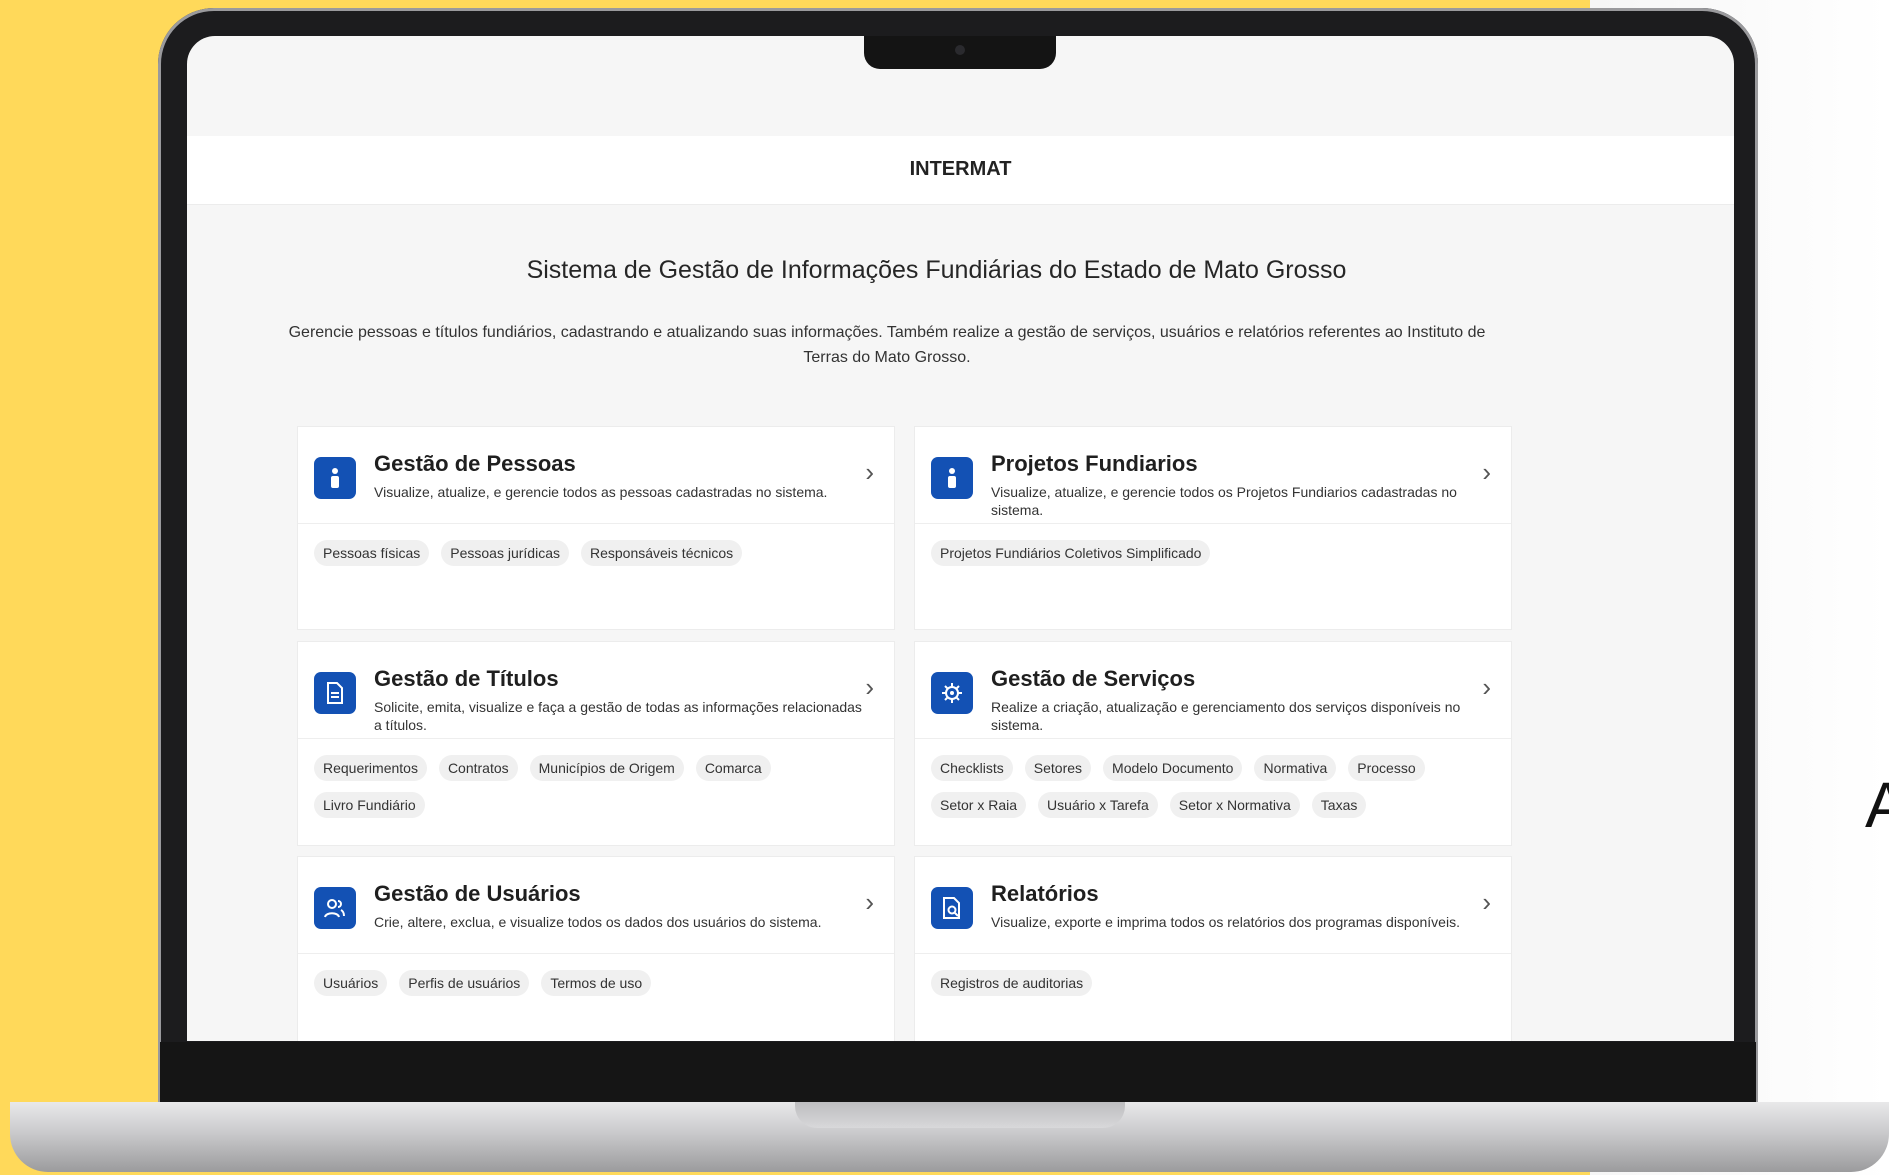 The image size is (1889, 1175). What do you see at coordinates (1386, 768) in the screenshot?
I see `tag-processo: Processo` at bounding box center [1386, 768].